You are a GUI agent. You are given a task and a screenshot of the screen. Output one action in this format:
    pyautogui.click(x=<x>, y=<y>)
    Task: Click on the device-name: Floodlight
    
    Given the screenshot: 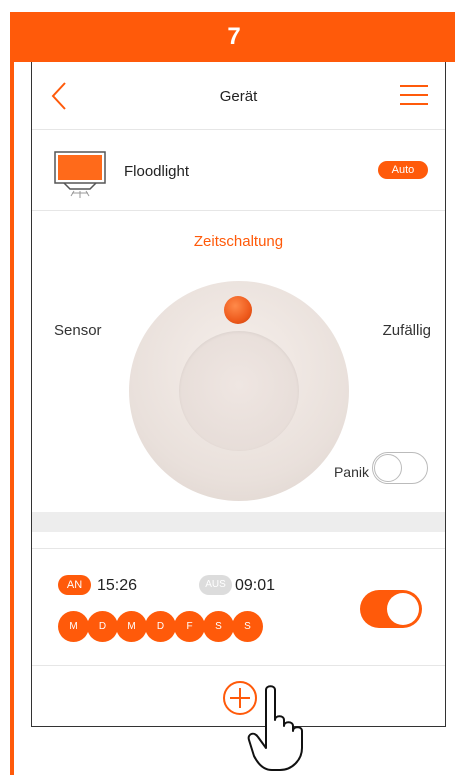 What is the action you would take?
    pyautogui.click(x=157, y=171)
    